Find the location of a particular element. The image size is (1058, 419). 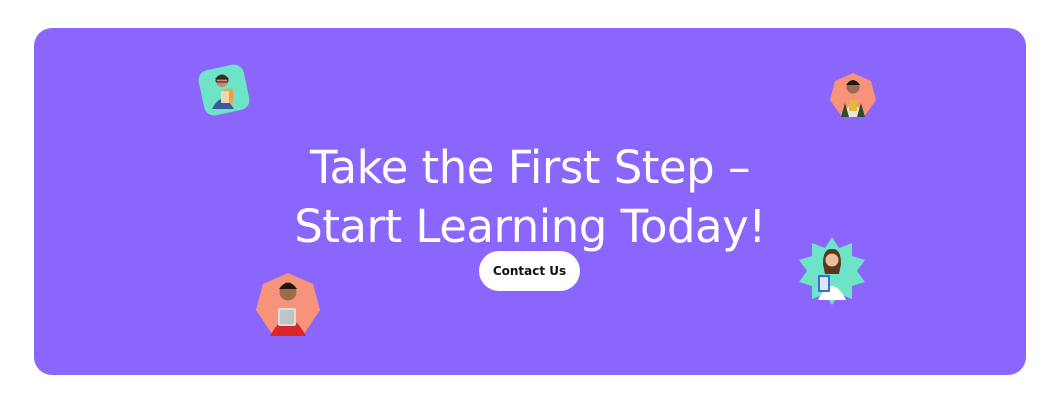

student-avatar-bottom-left is located at coordinates (288, 306).